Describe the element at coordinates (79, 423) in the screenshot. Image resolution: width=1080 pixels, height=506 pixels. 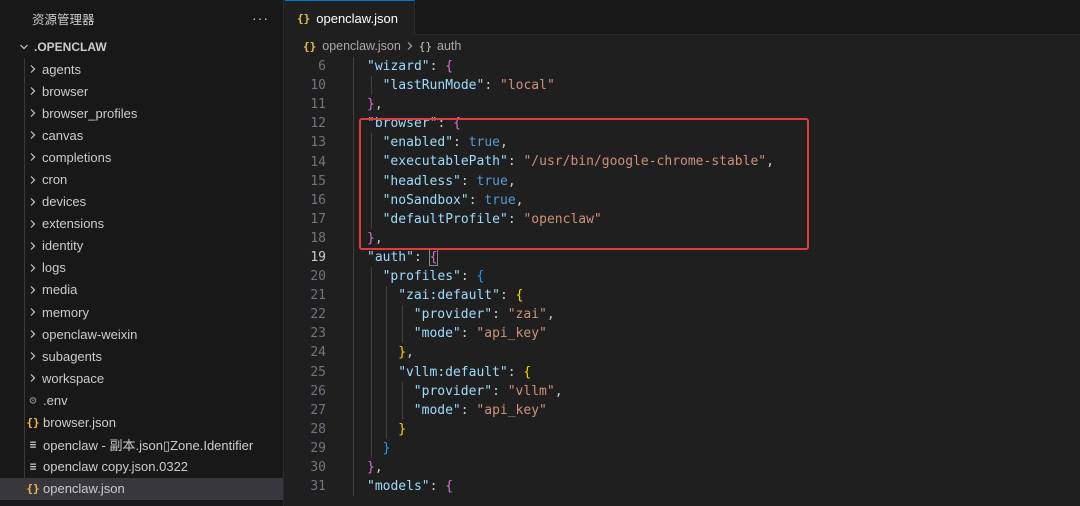
I see `file-label: browser.json` at that location.